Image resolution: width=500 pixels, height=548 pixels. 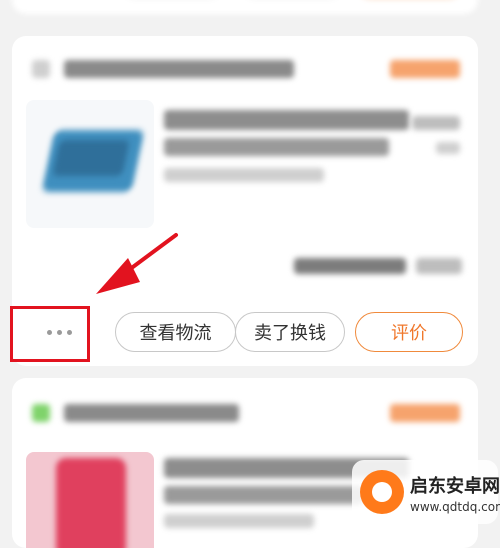 I want to click on annotation-highlight-box, so click(x=50, y=334).